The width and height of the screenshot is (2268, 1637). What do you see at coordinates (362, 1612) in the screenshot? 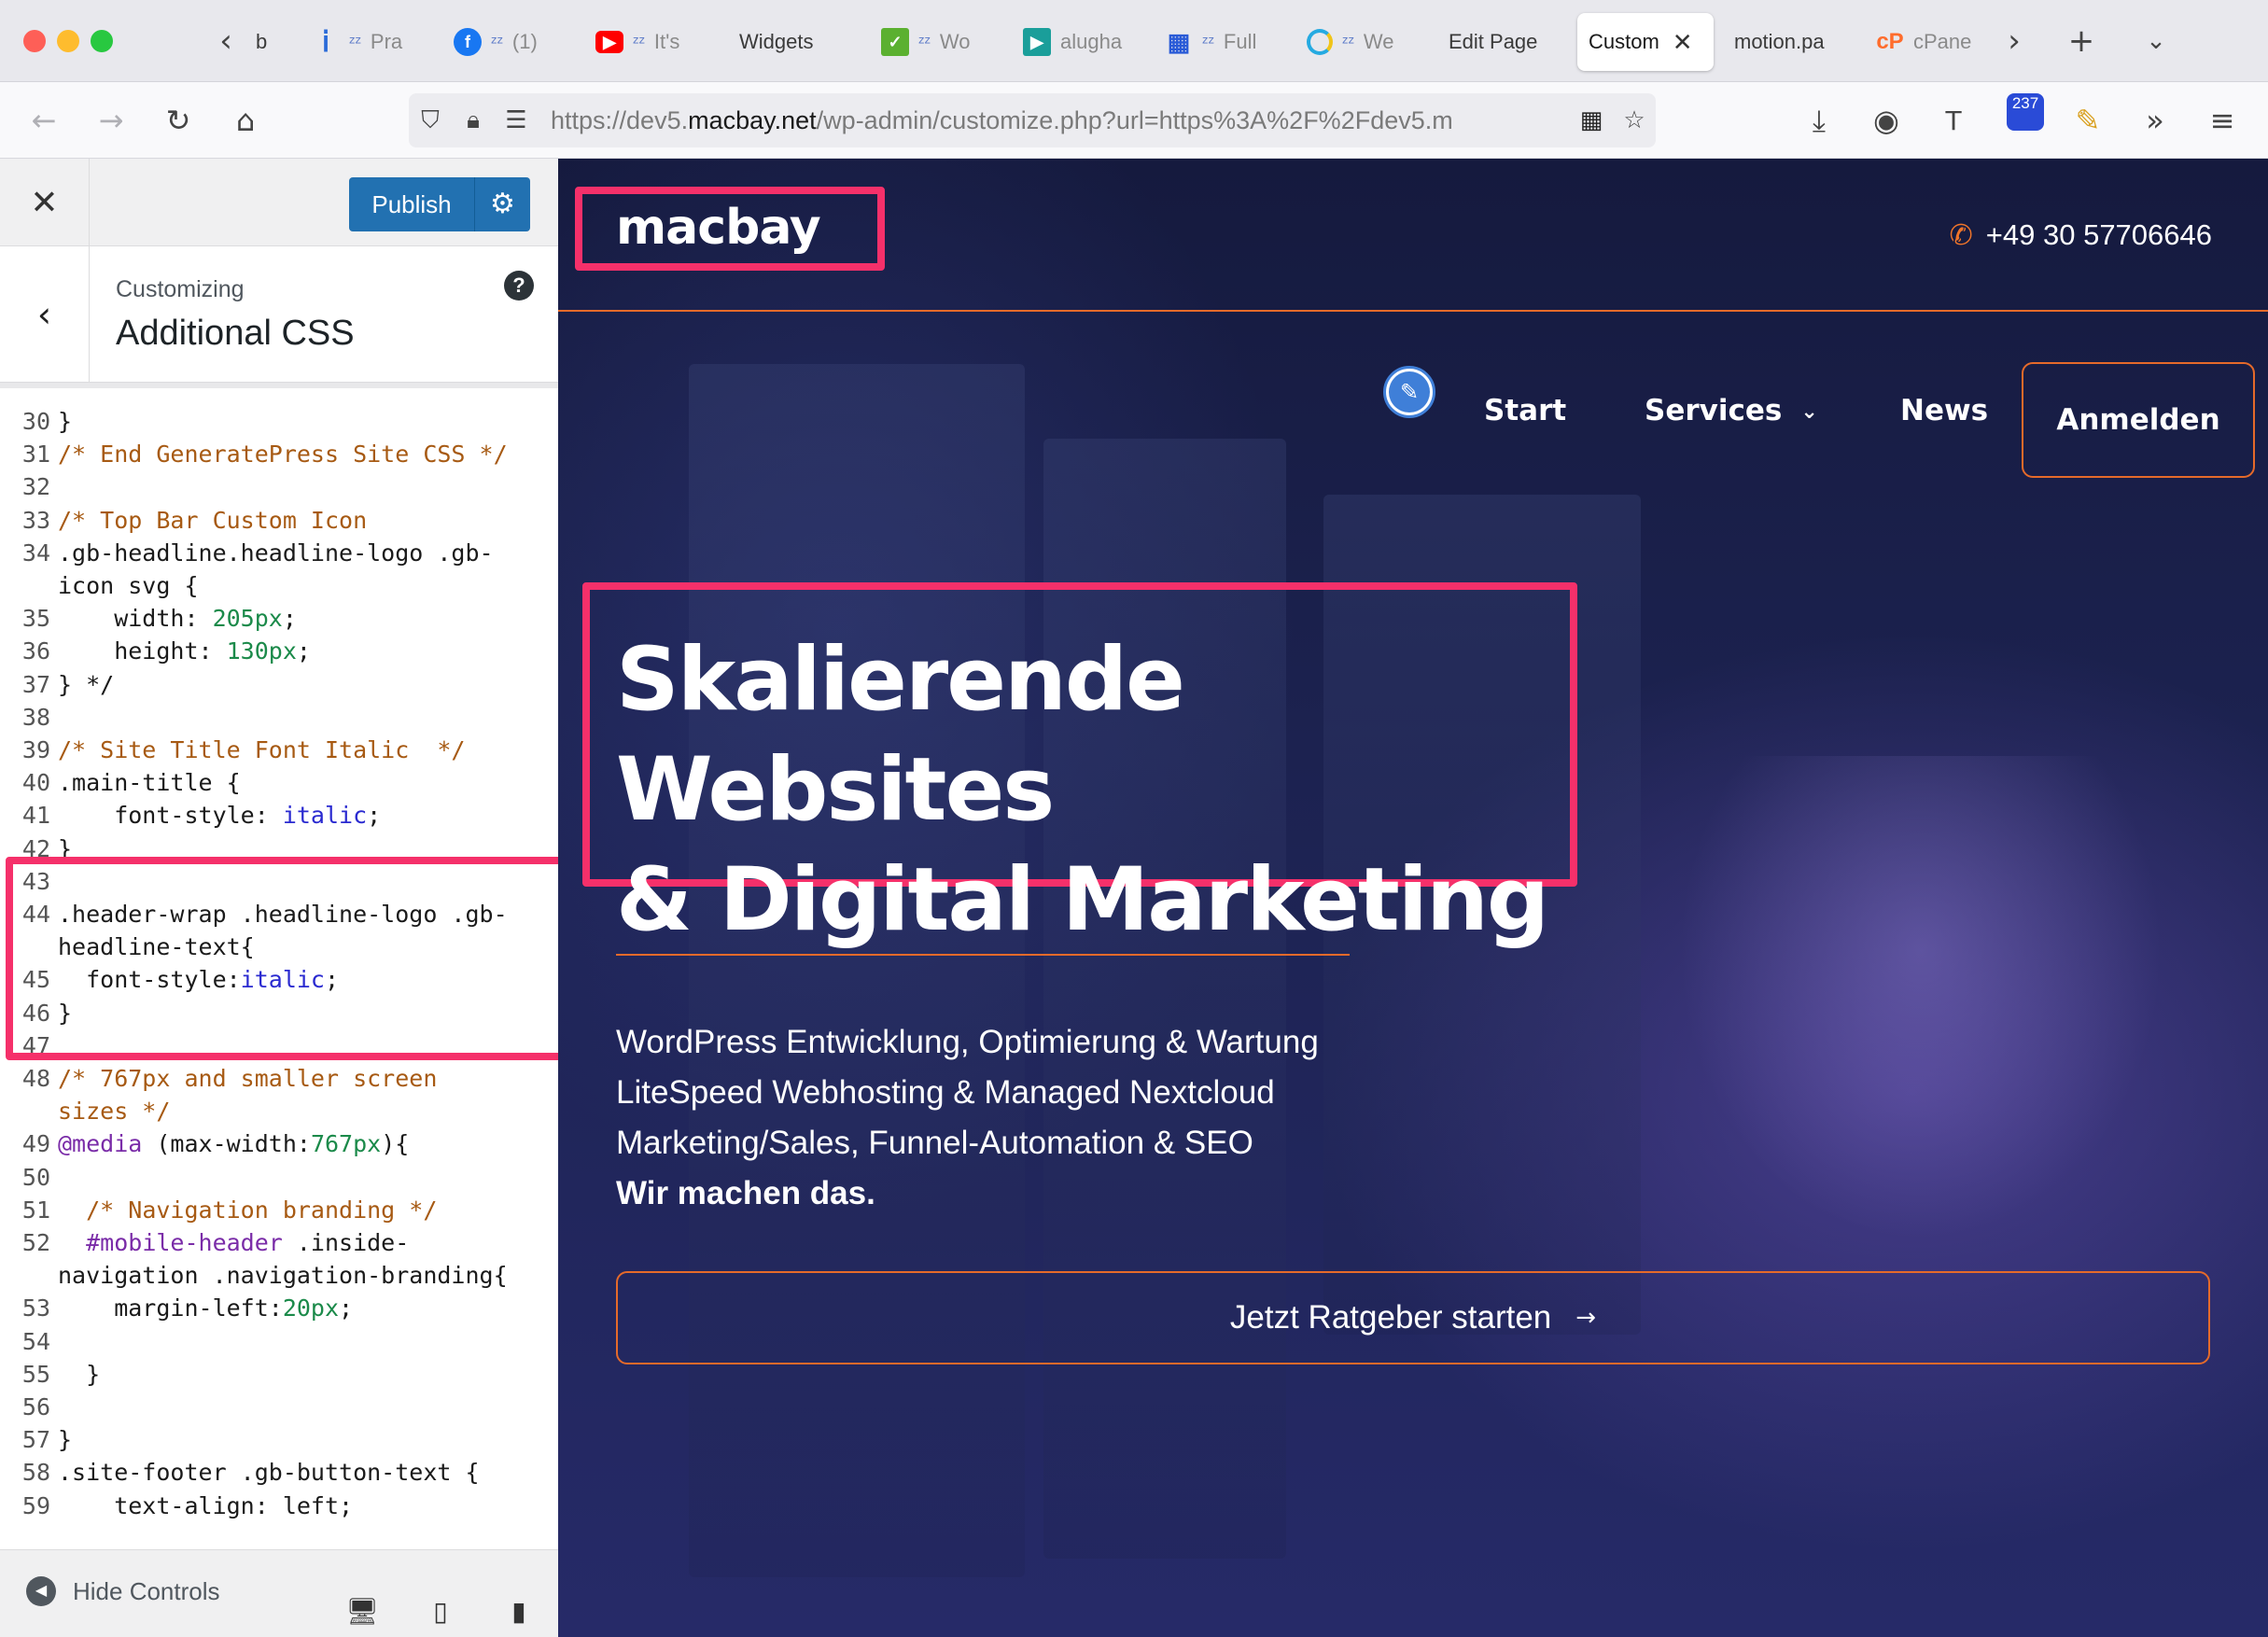
I see `desktop-preview-icon: 🖥︎` at bounding box center [362, 1612].